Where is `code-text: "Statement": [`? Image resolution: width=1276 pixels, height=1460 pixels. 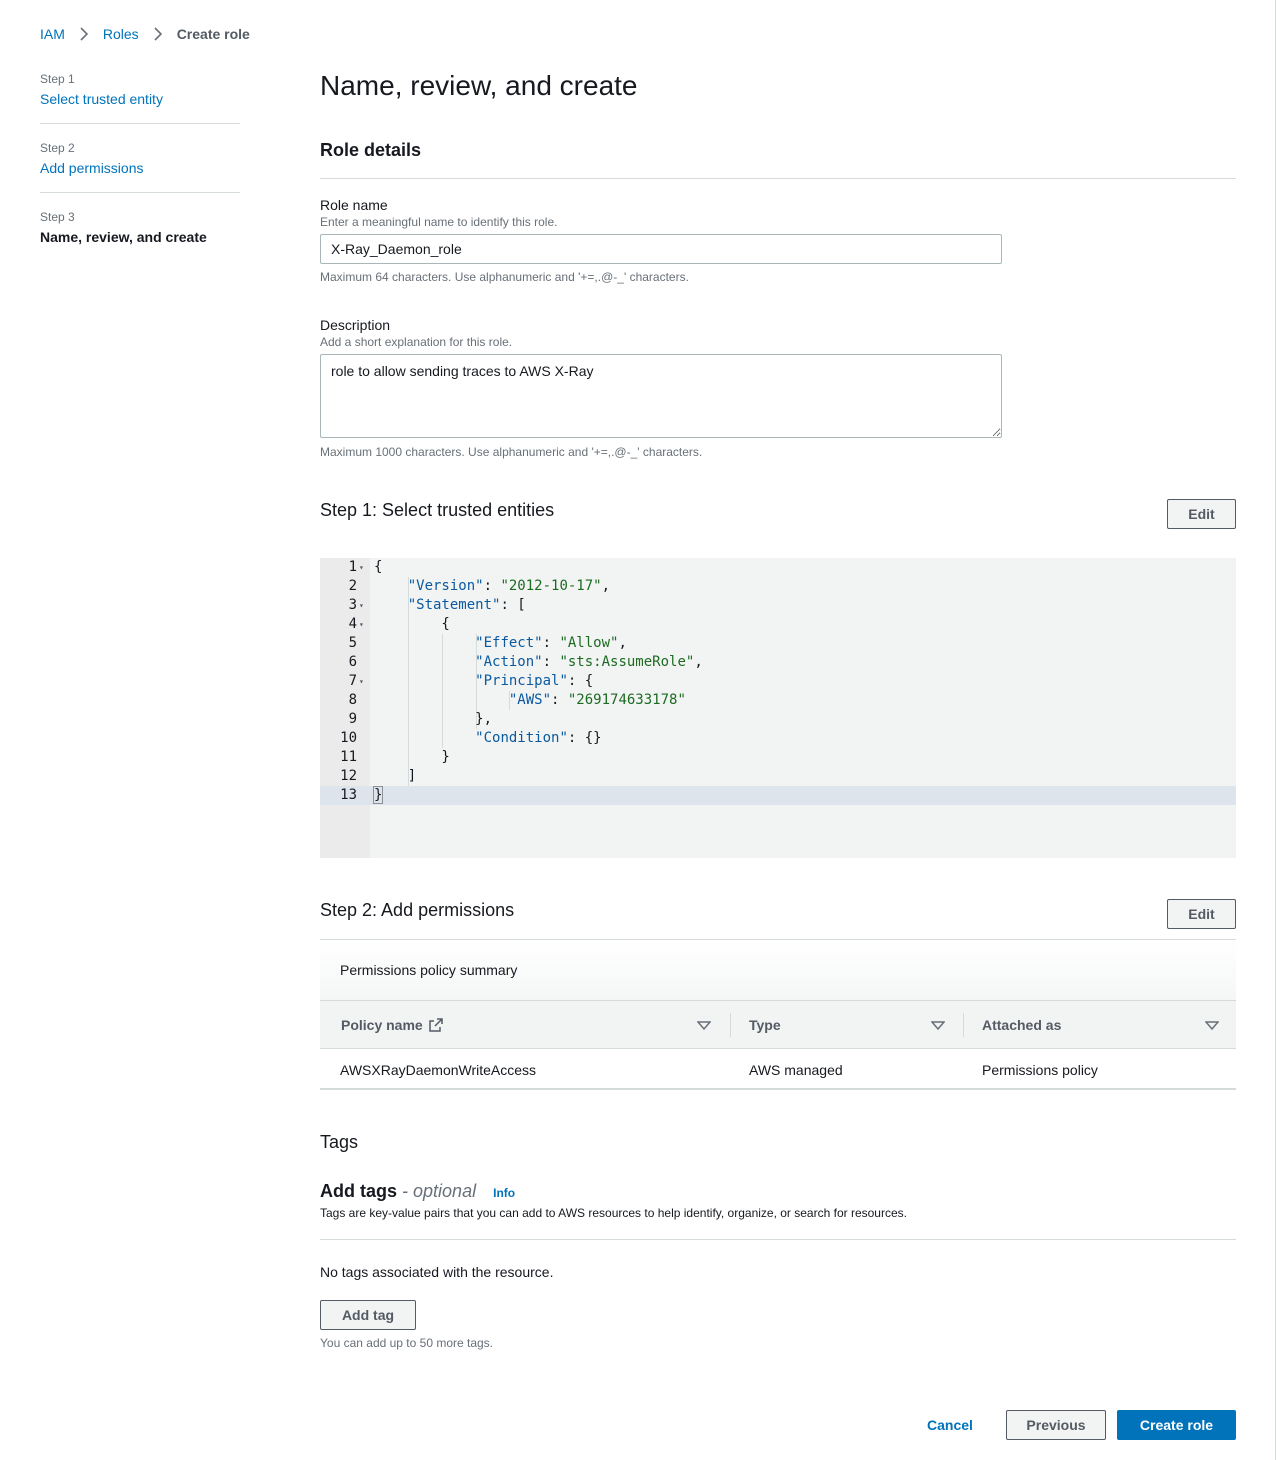 code-text: "Statement": [ is located at coordinates (466, 605).